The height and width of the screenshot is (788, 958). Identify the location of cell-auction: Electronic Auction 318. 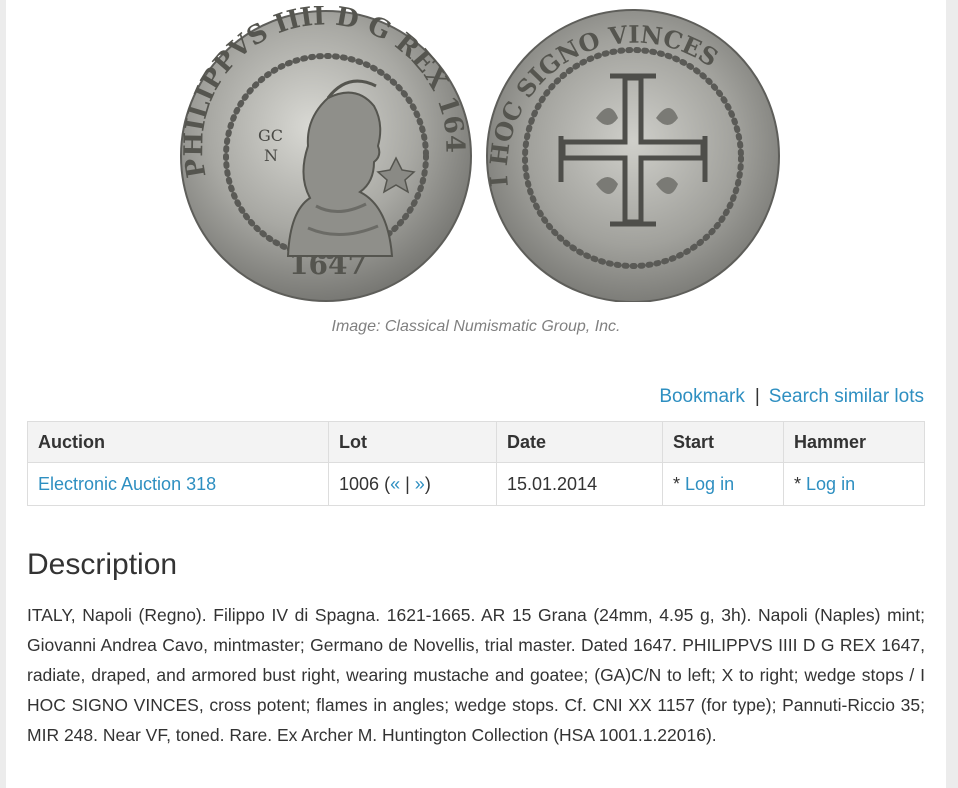
(178, 484).